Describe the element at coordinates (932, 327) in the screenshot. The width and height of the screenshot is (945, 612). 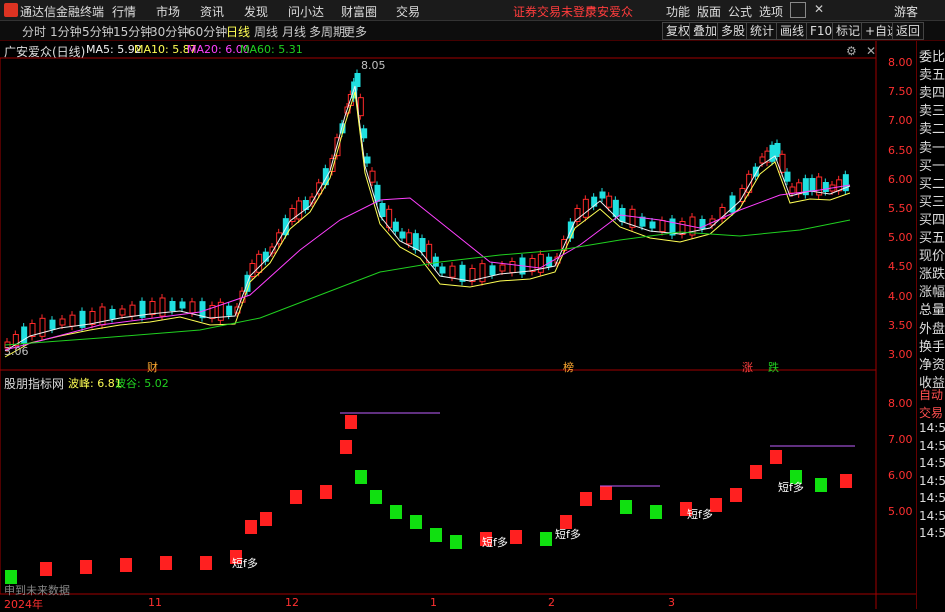
I see `quote-field-label: 外盘` at that location.